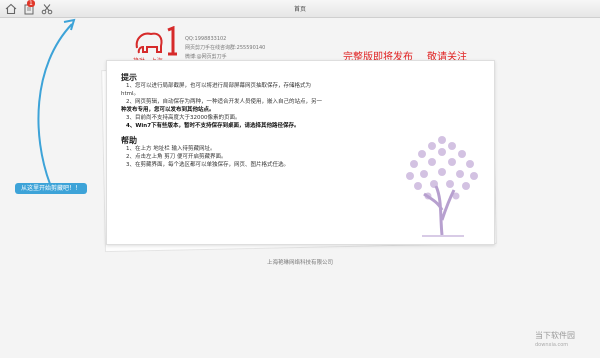 The height and width of the screenshot is (358, 600). Describe the element at coordinates (224, 102) in the screenshot. I see `tip-2: 2、网页剪辑，自动保存为两种，一种适合开发人员使用，嵌入自己的站点，另一` at that location.